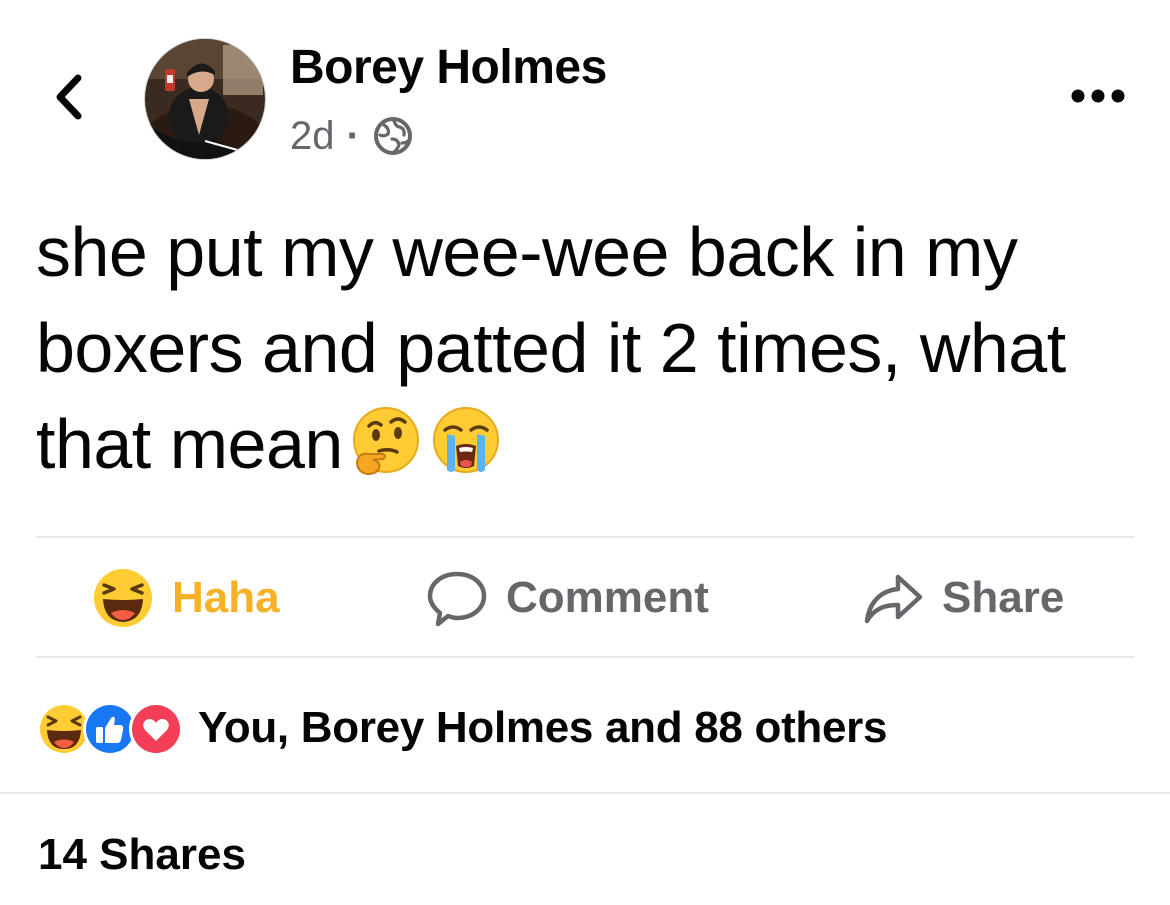  Describe the element at coordinates (1003, 597) in the screenshot. I see `share-label: Share` at that location.